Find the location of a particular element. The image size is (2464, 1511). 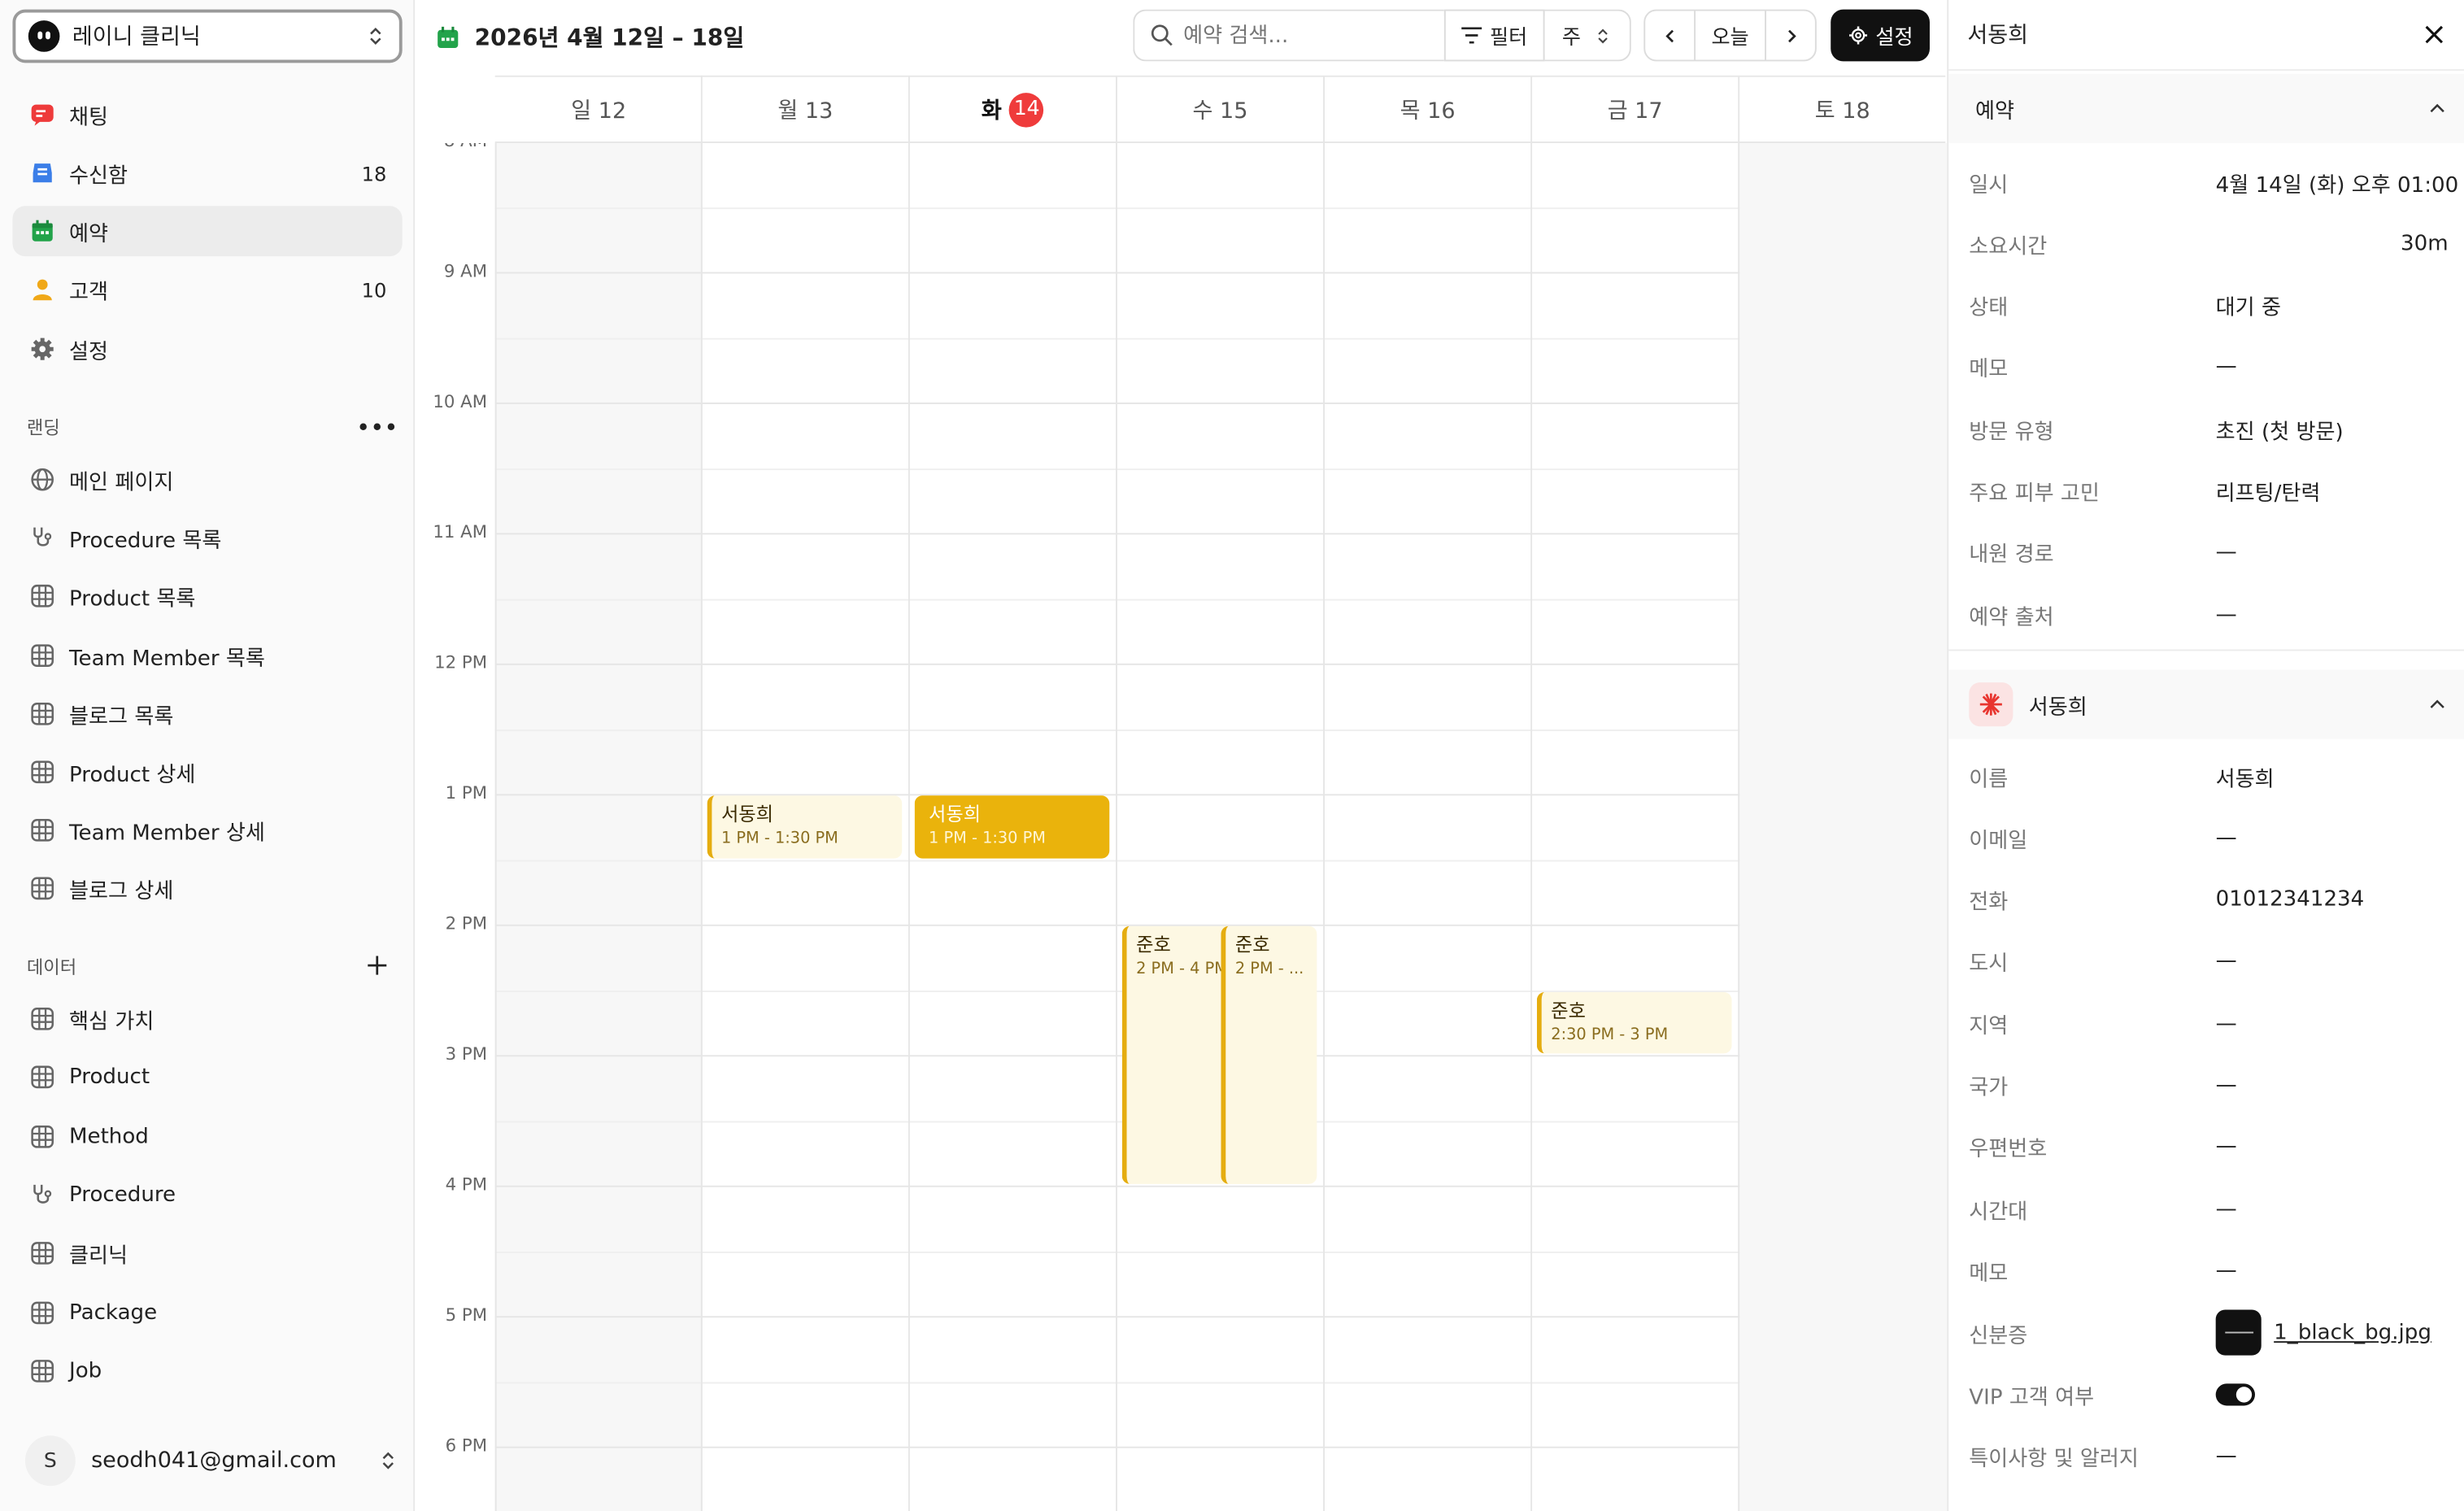

field-value: 리프팅/탄력 is located at coordinates (2332, 491).